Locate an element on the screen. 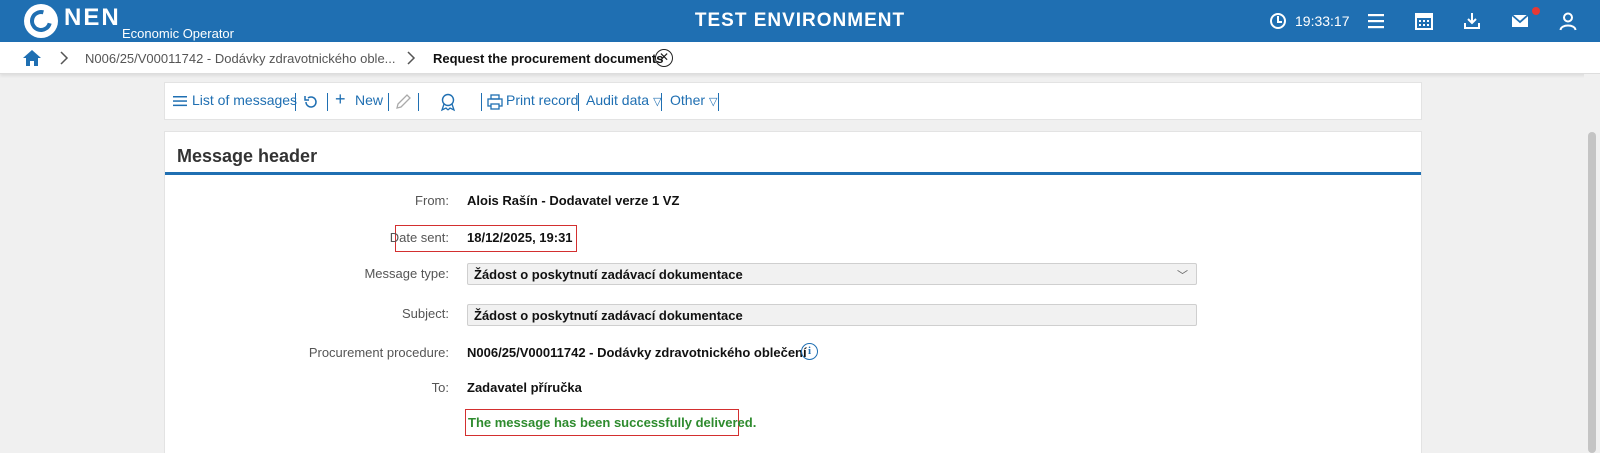 Image resolution: width=1600 pixels, height=453 pixels. plus-icon: + is located at coordinates (340, 99).